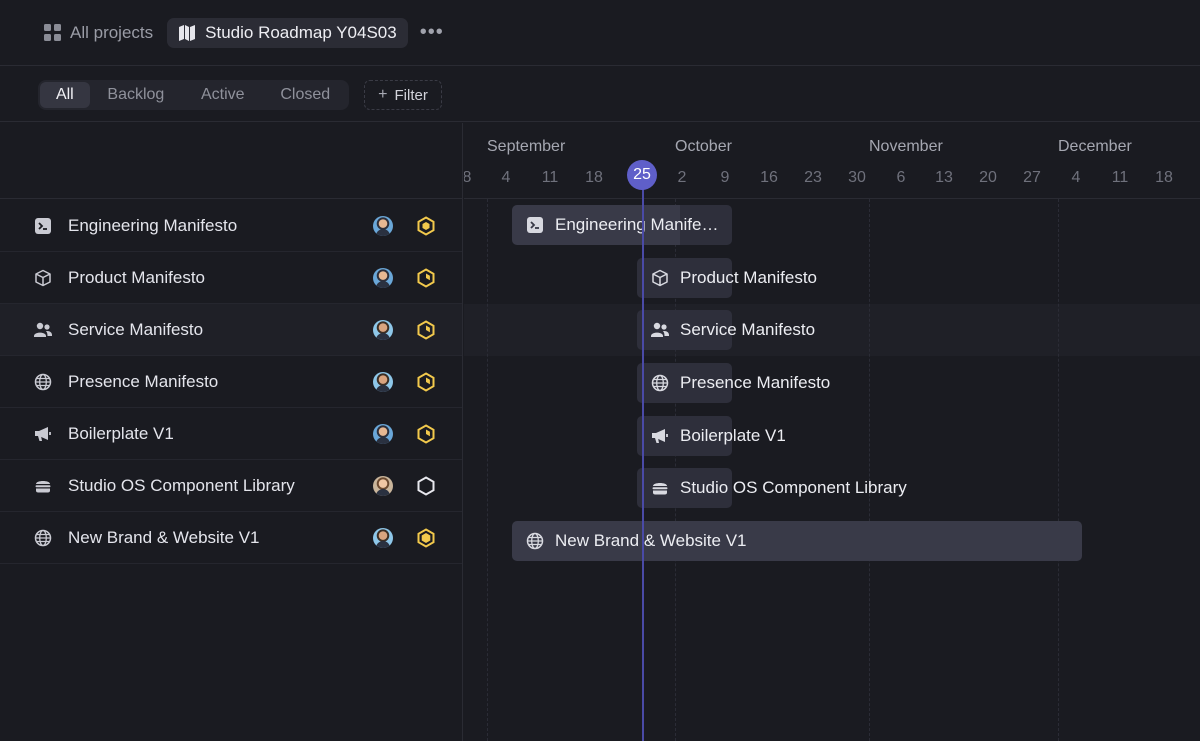 This screenshot has height=741, width=1200. I want to click on timeline-bar: Product Manifesto, so click(727, 278).